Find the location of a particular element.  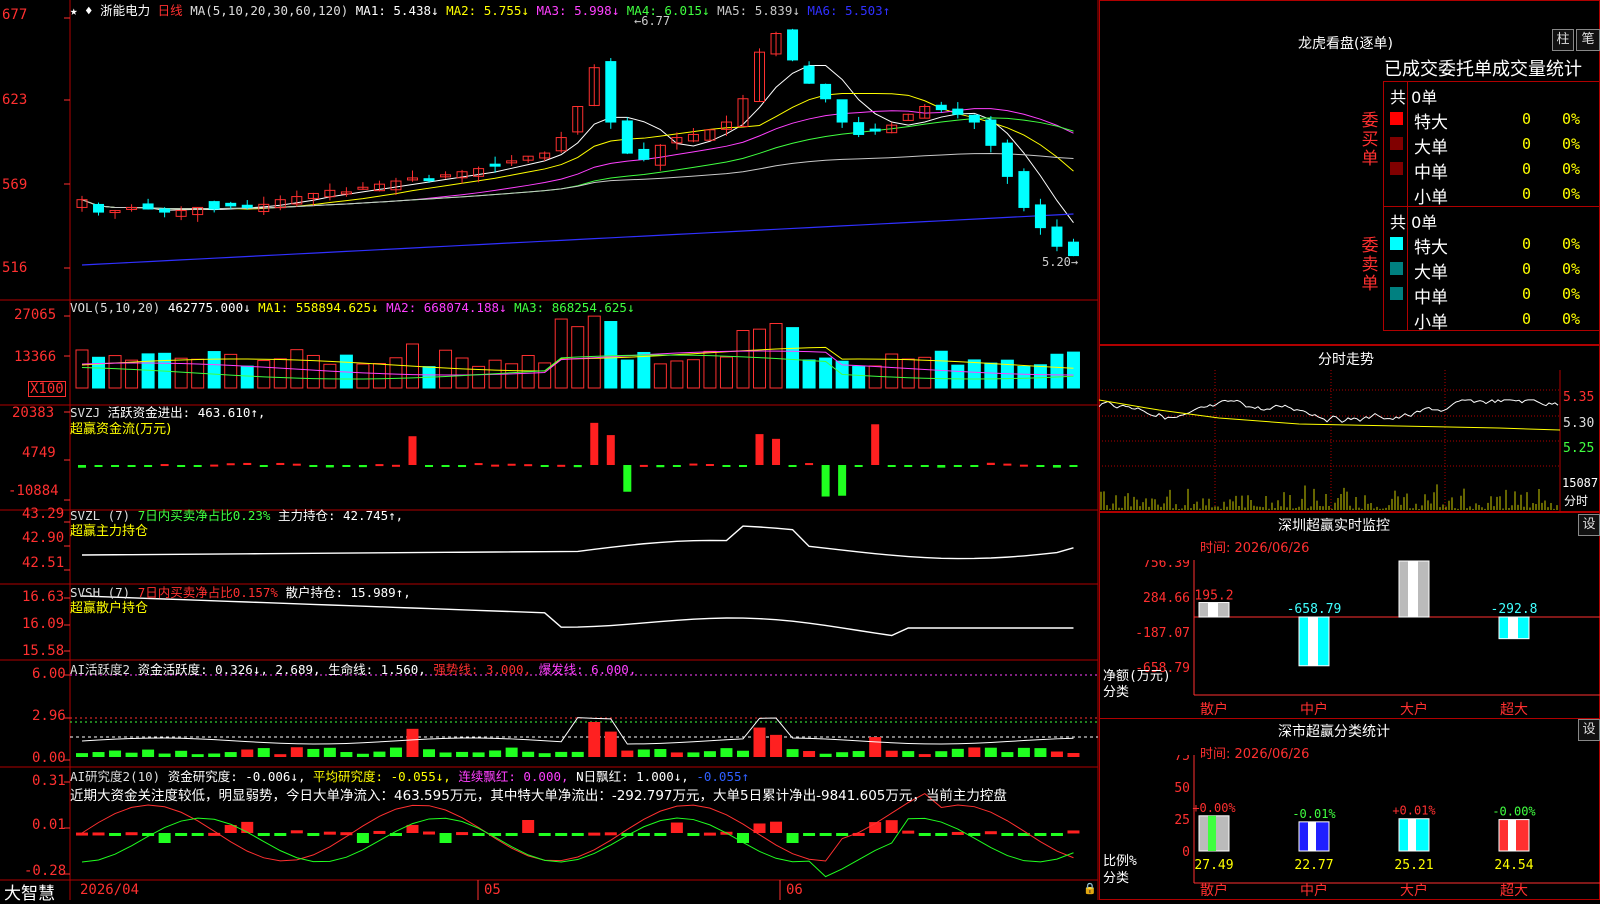

intraday-chart is located at coordinates (1349, 441).